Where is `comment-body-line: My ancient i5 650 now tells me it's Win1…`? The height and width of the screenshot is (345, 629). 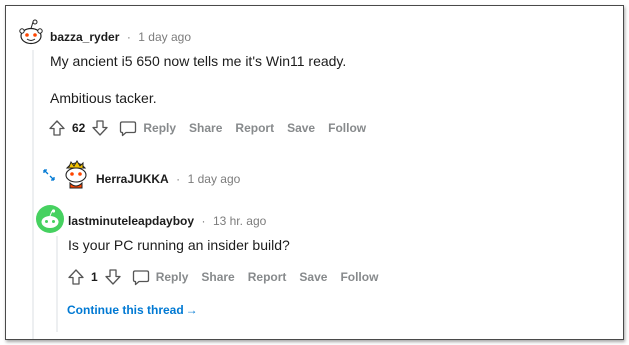
comment-body-line: My ancient i5 650 now tells me it's Win1… is located at coordinates (198, 61).